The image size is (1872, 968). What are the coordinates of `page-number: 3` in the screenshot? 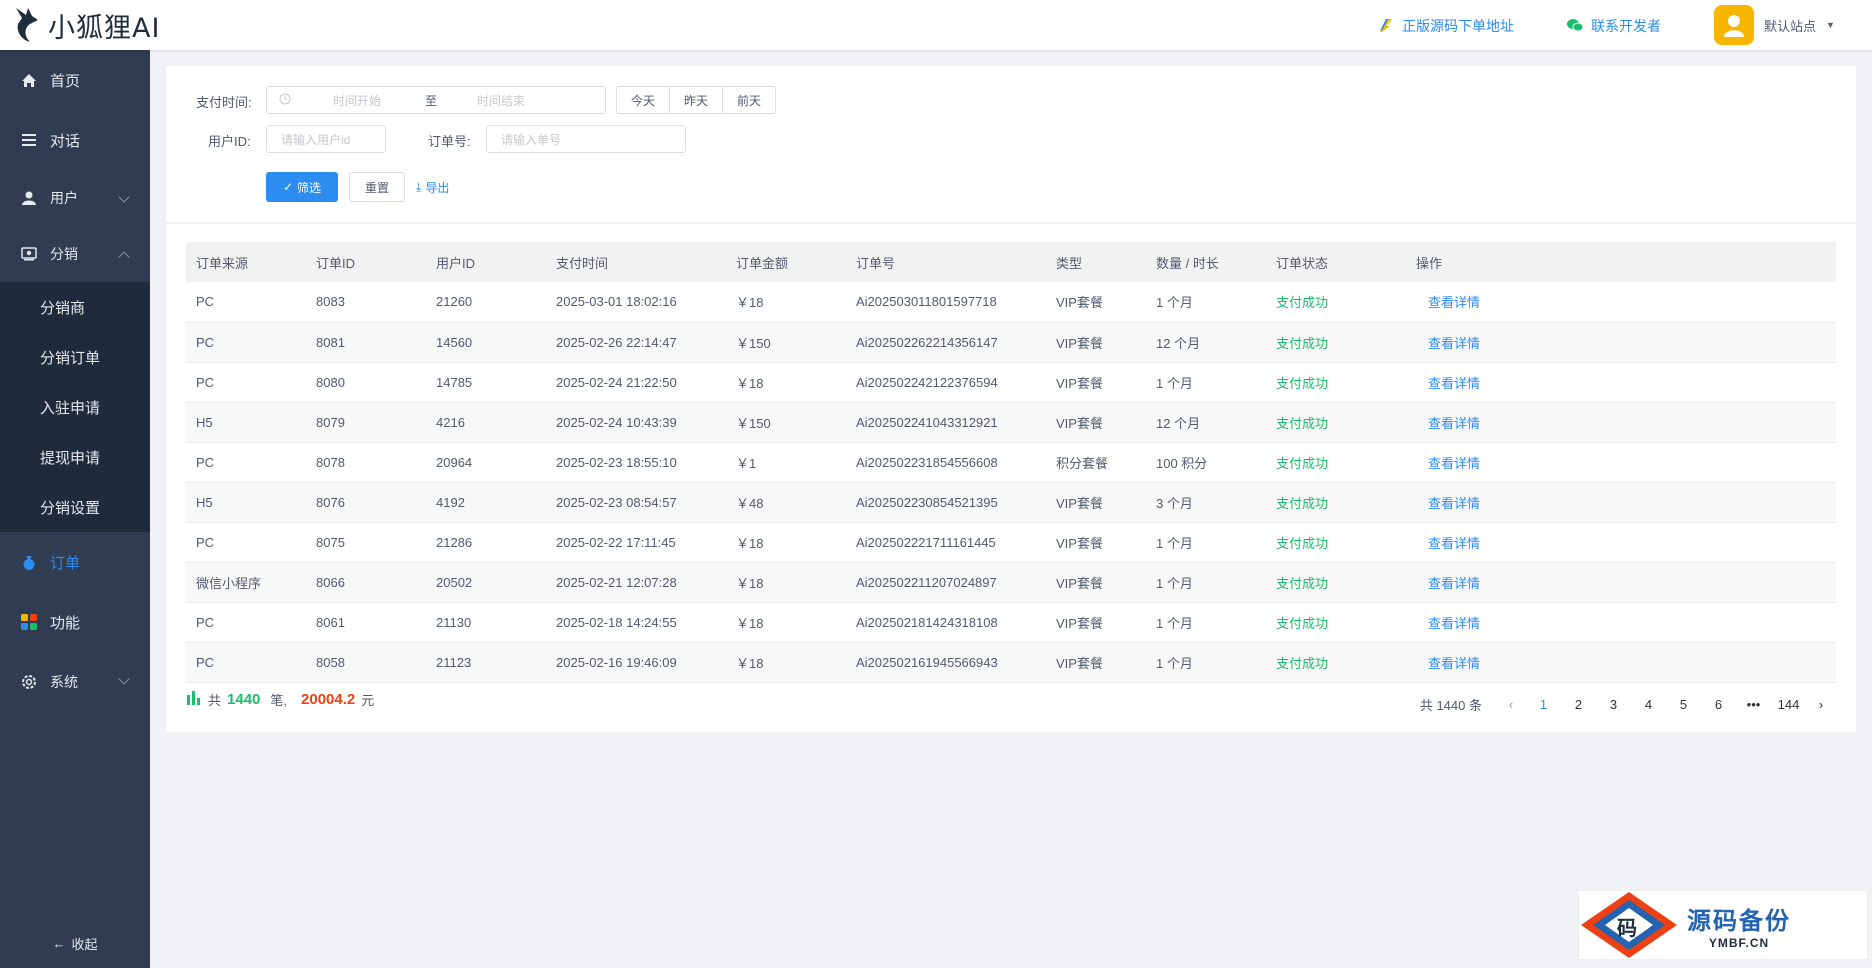 It's located at (1613, 704).